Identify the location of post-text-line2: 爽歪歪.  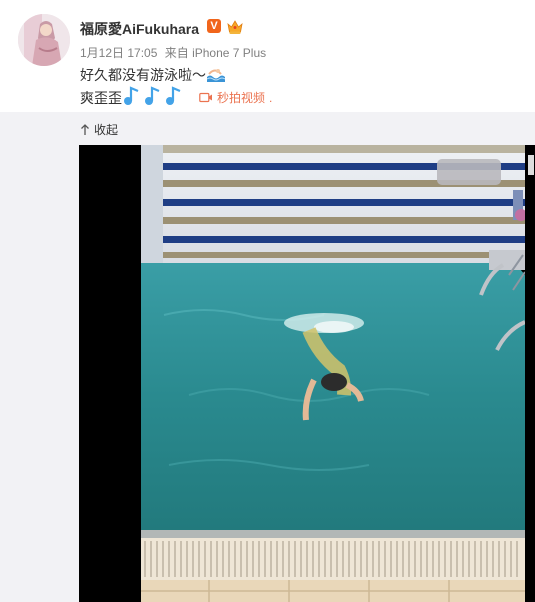
(101, 98).